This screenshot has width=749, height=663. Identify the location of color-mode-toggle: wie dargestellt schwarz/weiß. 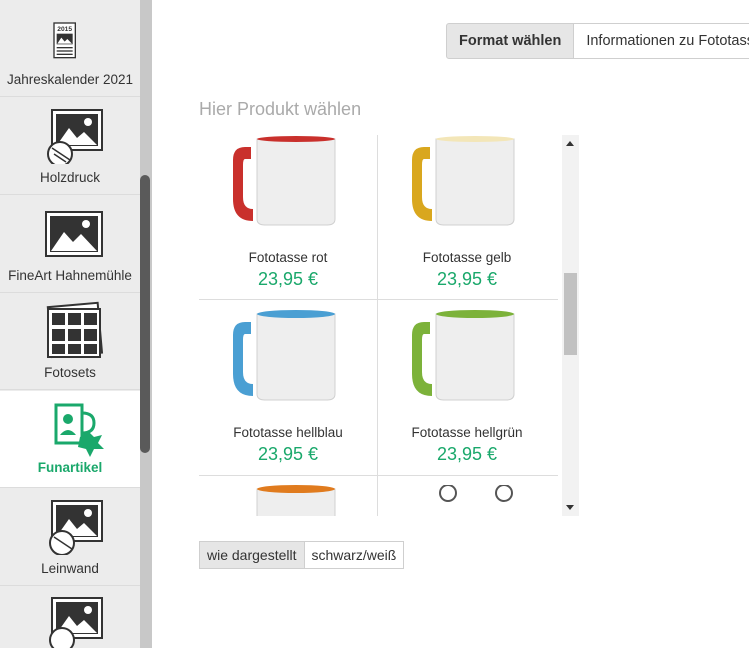
(302, 555).